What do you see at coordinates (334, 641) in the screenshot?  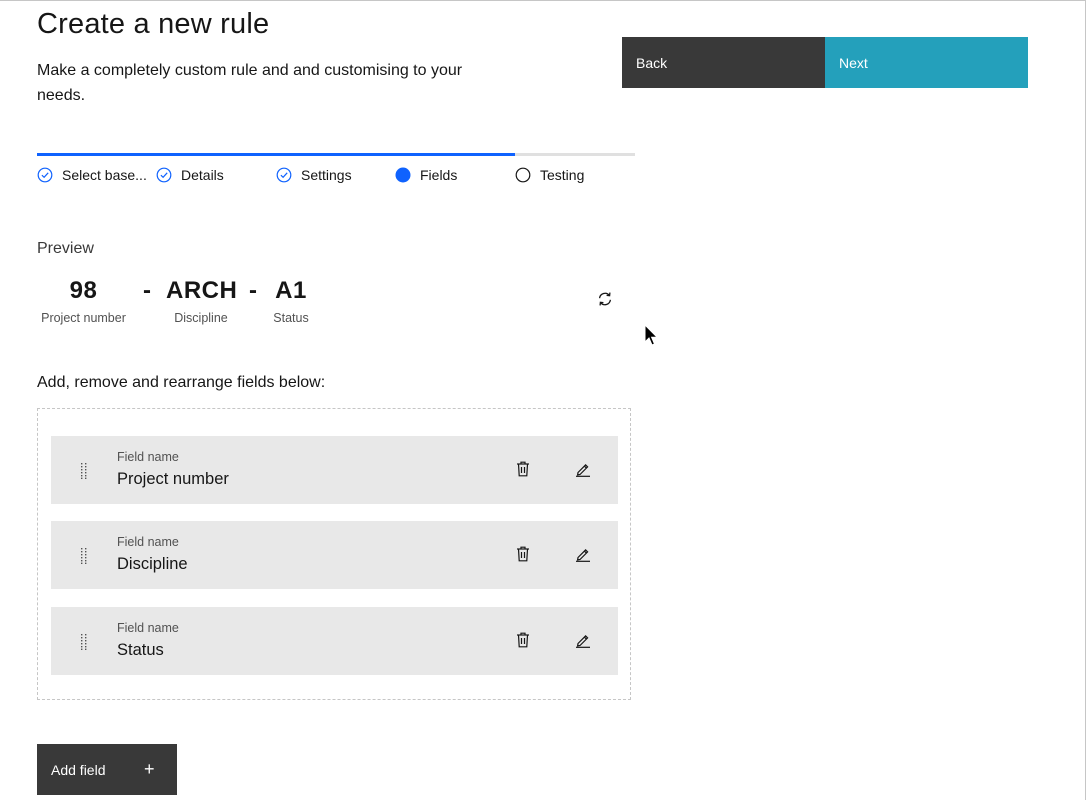 I see `field-row: Field name Status` at bounding box center [334, 641].